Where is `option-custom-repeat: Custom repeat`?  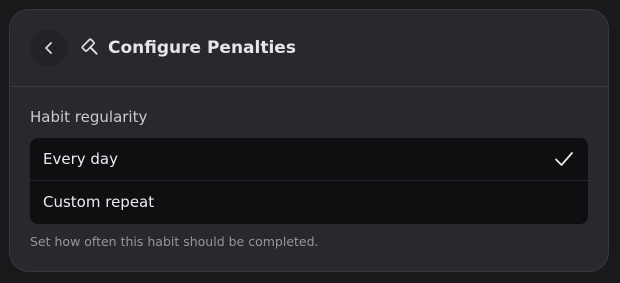
option-custom-repeat: Custom repeat is located at coordinates (309, 202).